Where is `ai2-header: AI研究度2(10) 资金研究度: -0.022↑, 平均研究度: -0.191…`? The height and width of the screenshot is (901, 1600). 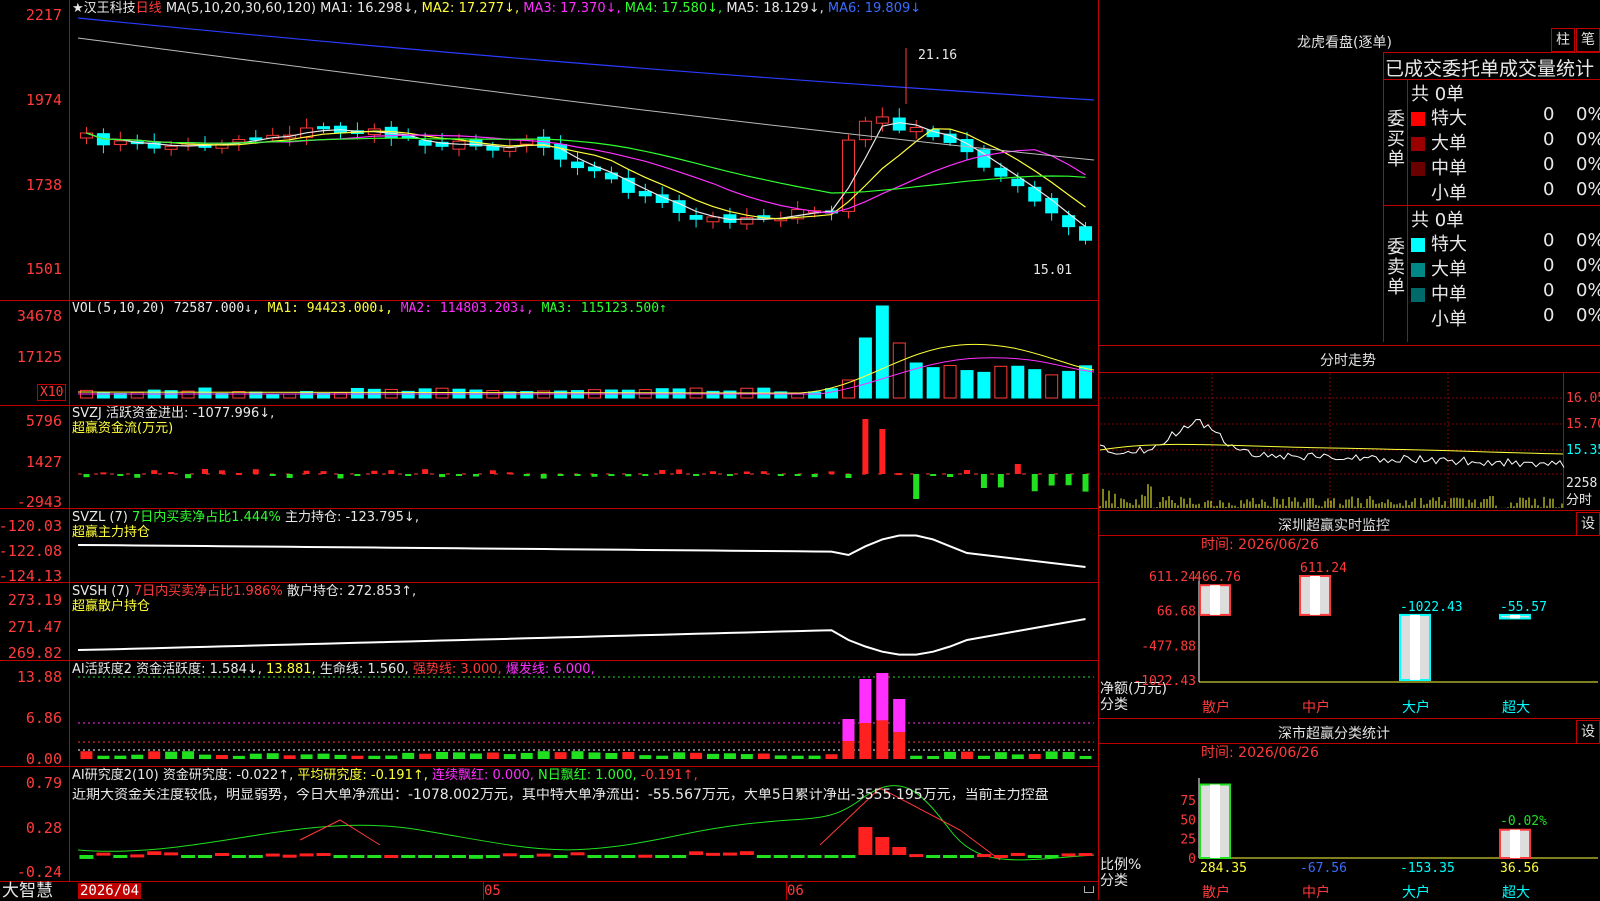 ai2-header: AI研究度2(10) 资金研究度: -0.022↑, 平均研究度: -0.191… is located at coordinates (385, 775).